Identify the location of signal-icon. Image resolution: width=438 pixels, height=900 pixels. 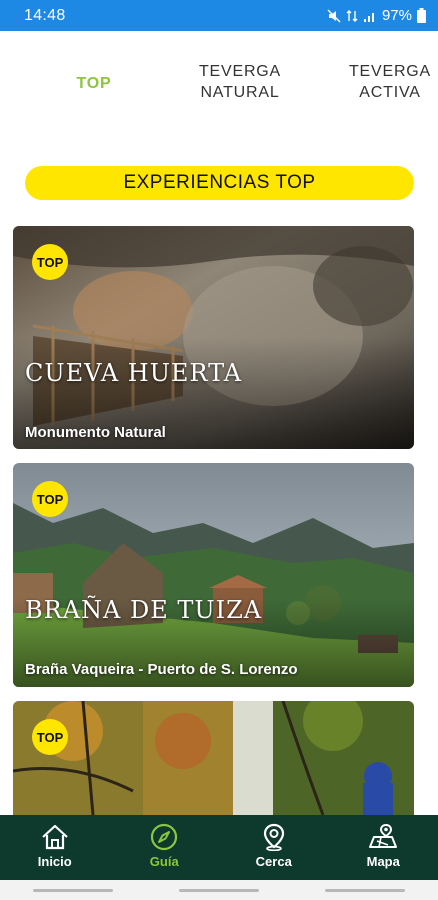
(368, 17).